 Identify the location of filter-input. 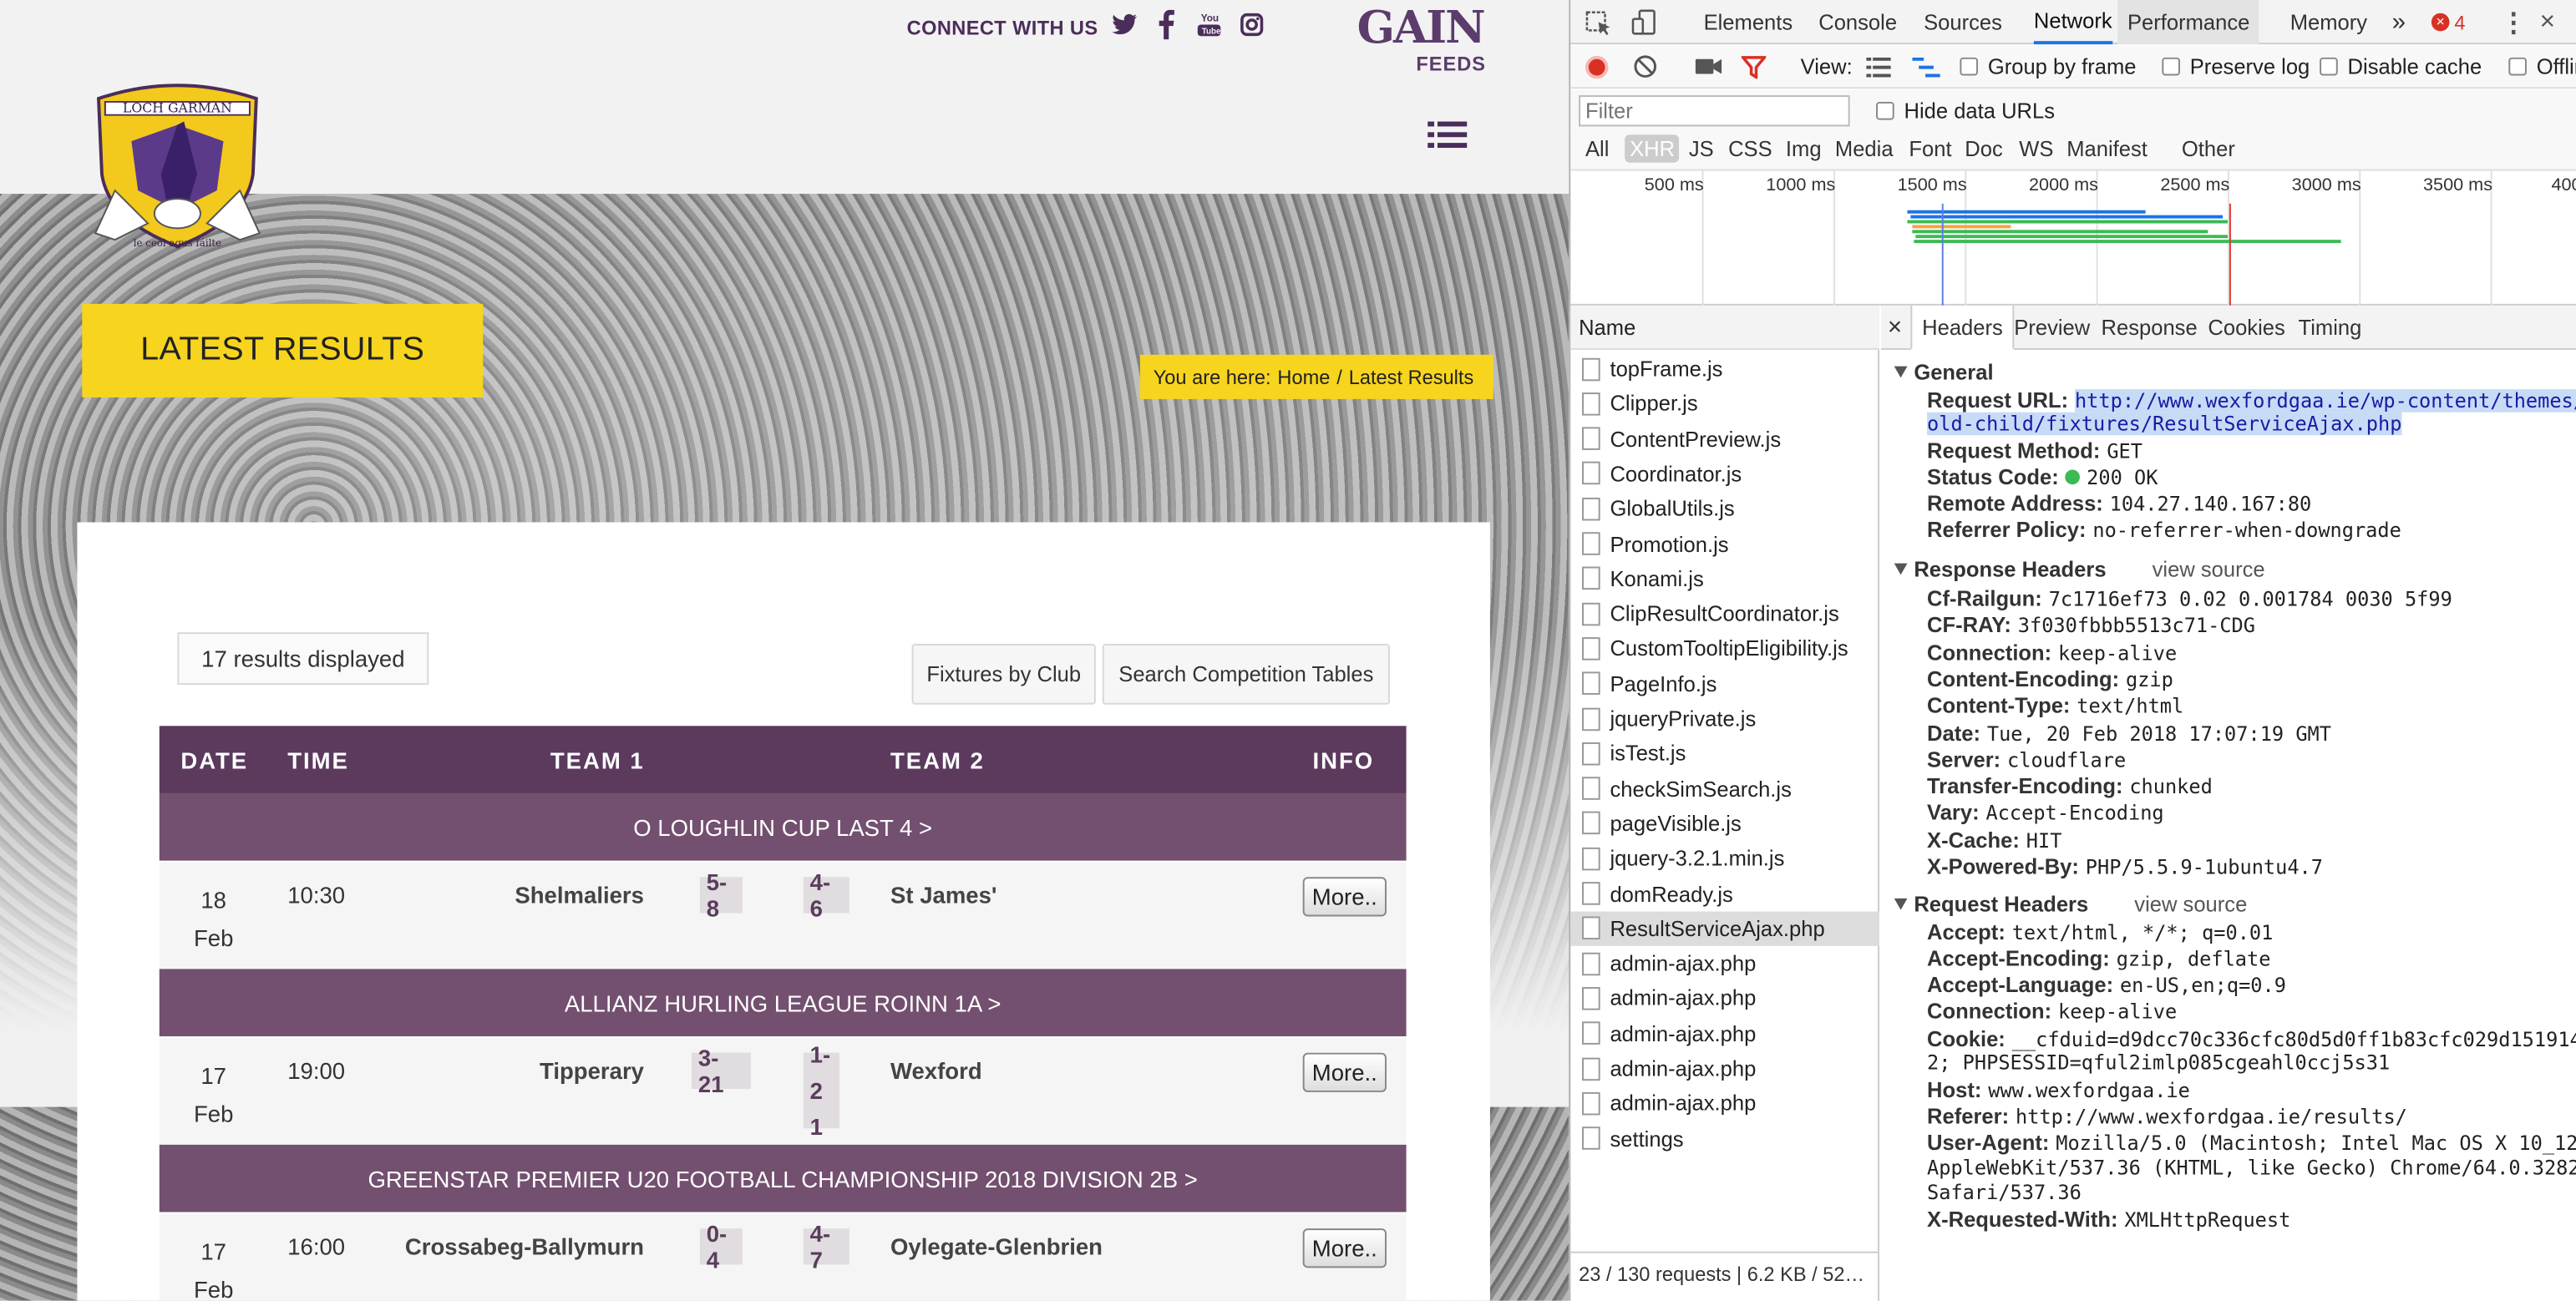
(1714, 111).